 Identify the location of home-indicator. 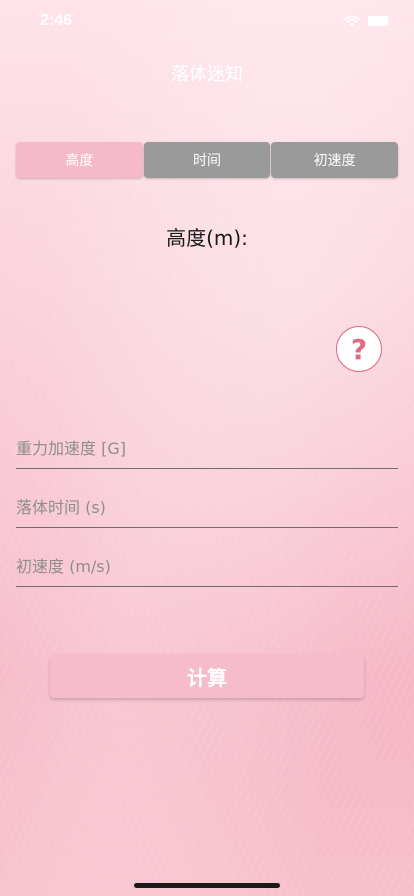
(207, 885).